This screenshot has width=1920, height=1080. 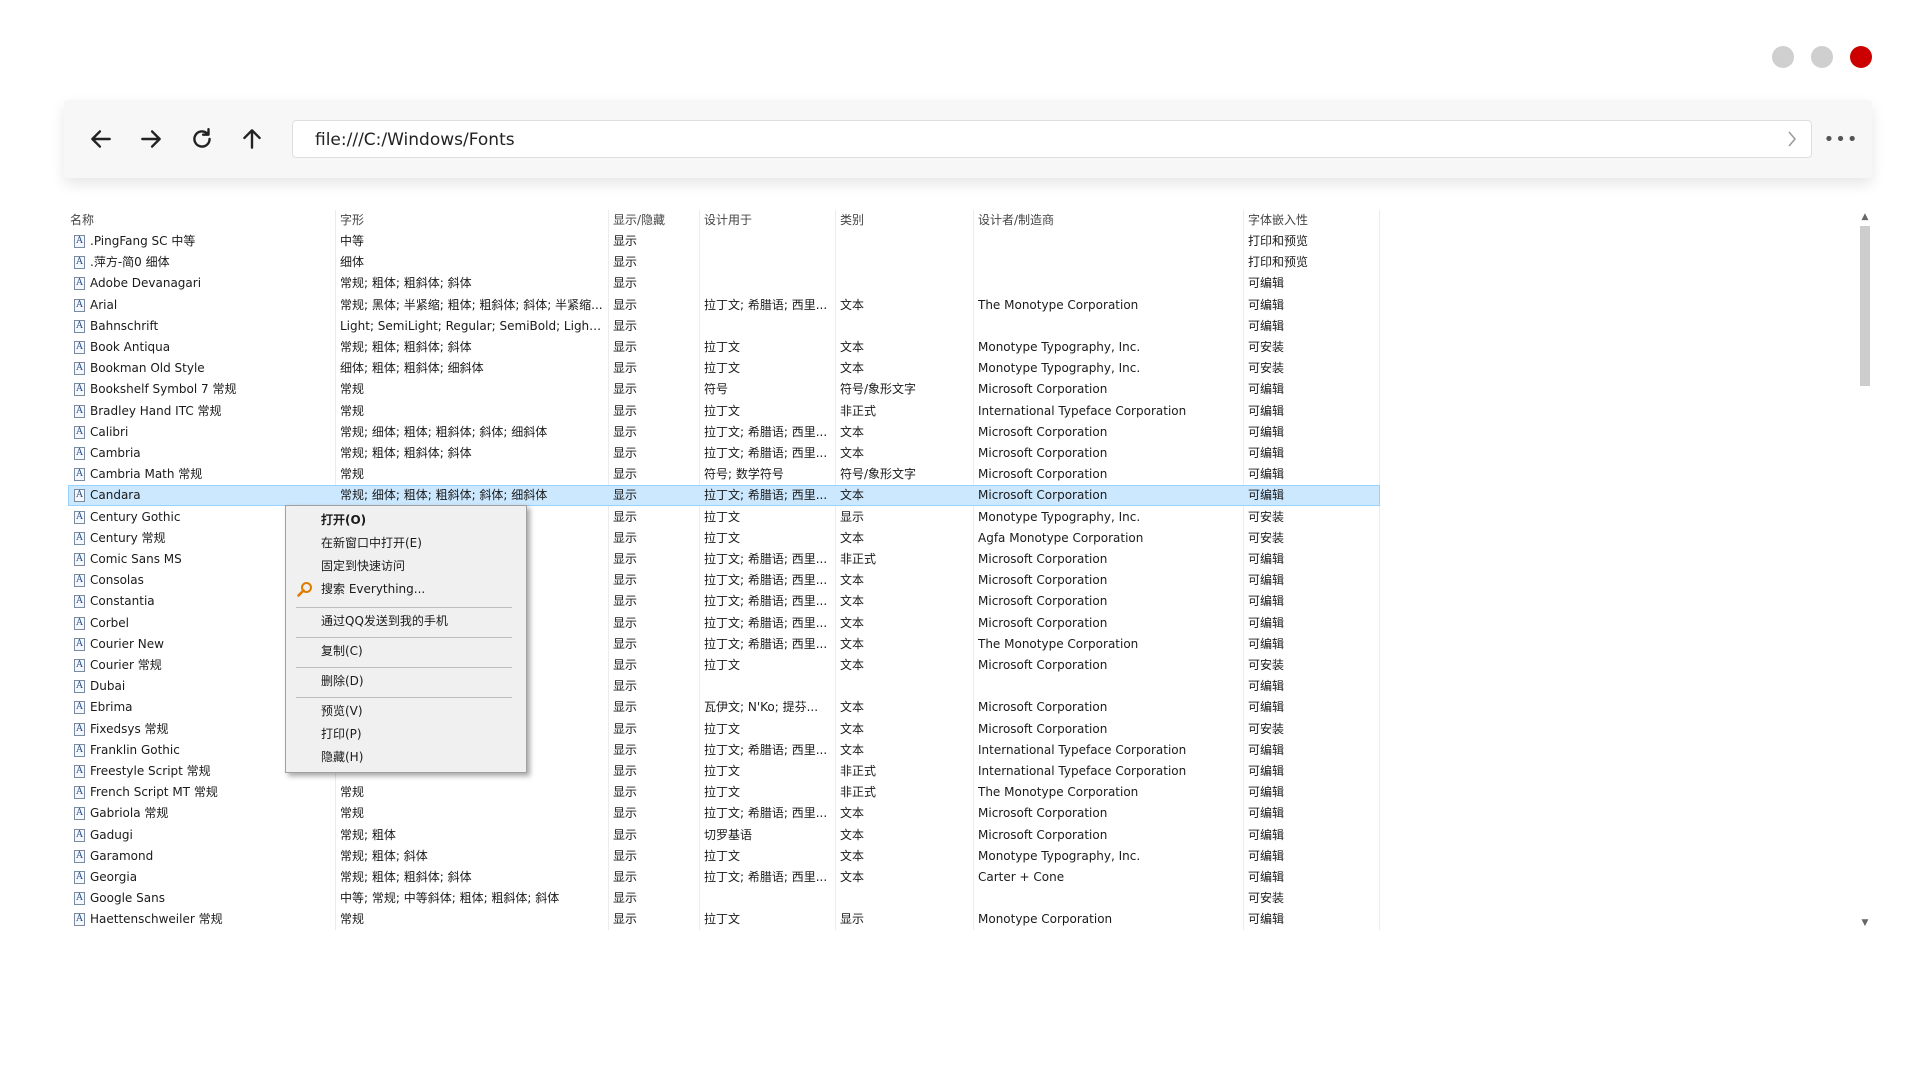 I want to click on up-button, so click(x=252, y=139).